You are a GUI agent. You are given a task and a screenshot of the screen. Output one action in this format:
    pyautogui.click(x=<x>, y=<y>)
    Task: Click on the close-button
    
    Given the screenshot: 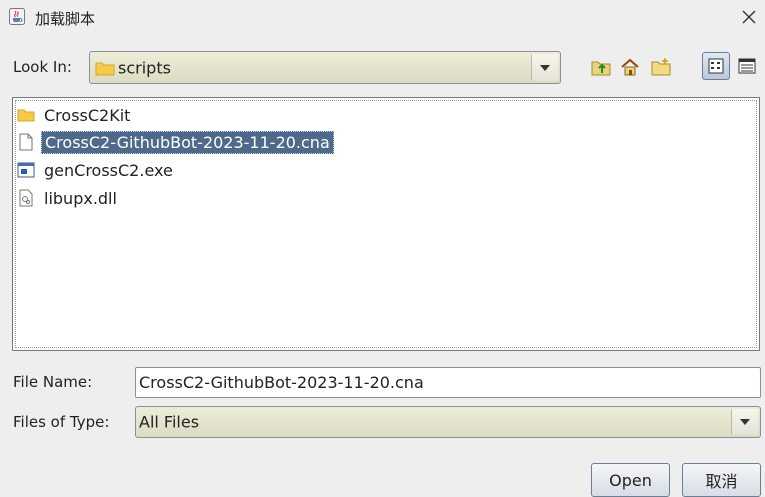 What is the action you would take?
    pyautogui.click(x=749, y=17)
    